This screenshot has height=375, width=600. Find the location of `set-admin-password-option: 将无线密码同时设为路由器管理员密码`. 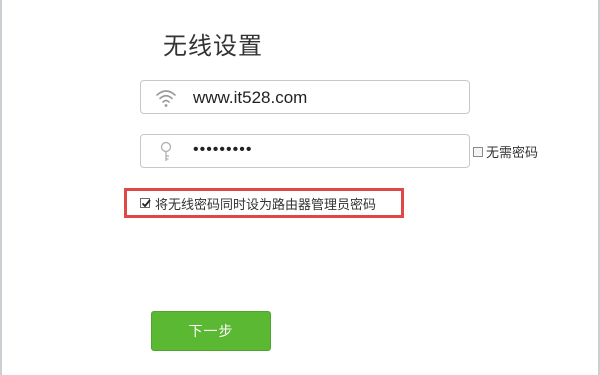

set-admin-password-option: 将无线密码同时设为路由器管理员密码 is located at coordinates (264, 203).